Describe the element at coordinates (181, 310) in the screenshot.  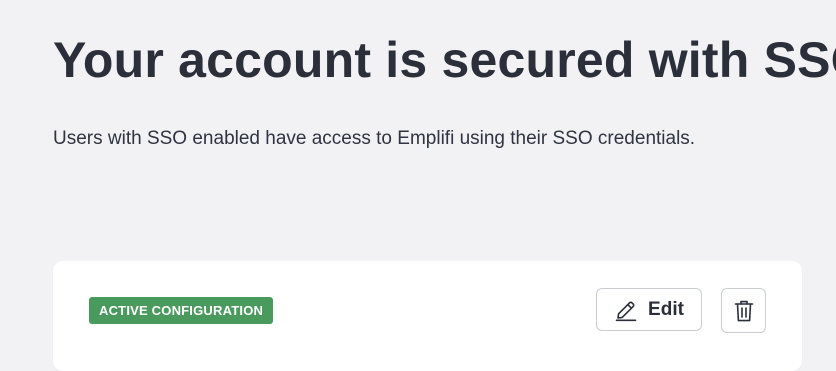
I see `status-badge: ACTIVE CONFIGURATION` at that location.